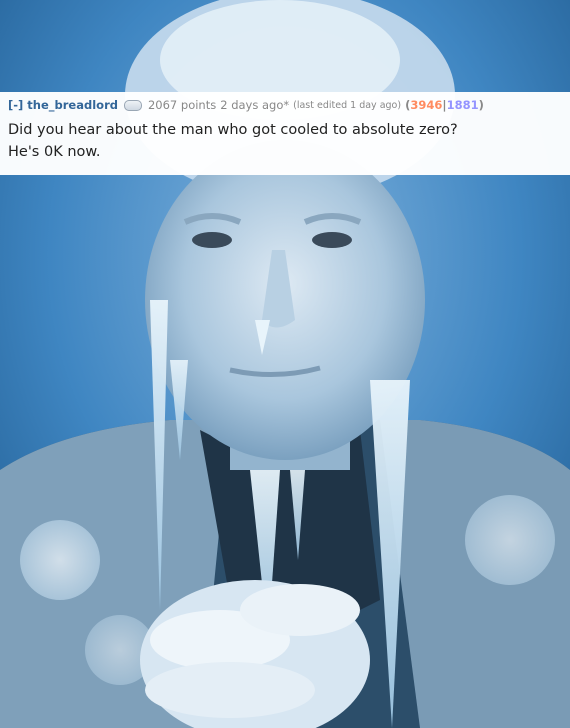 The height and width of the screenshot is (728, 570). I want to click on comment-timestamp: 2 days ago*, so click(255, 105).